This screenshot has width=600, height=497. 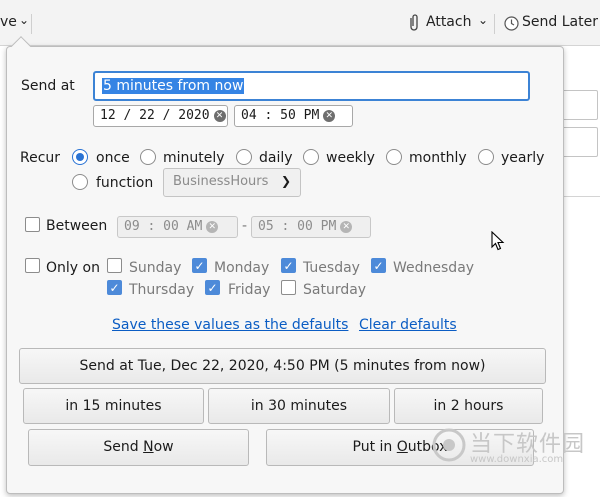 I want to click on between-start-time: 09 : 00 AM ✕, so click(x=177, y=227).